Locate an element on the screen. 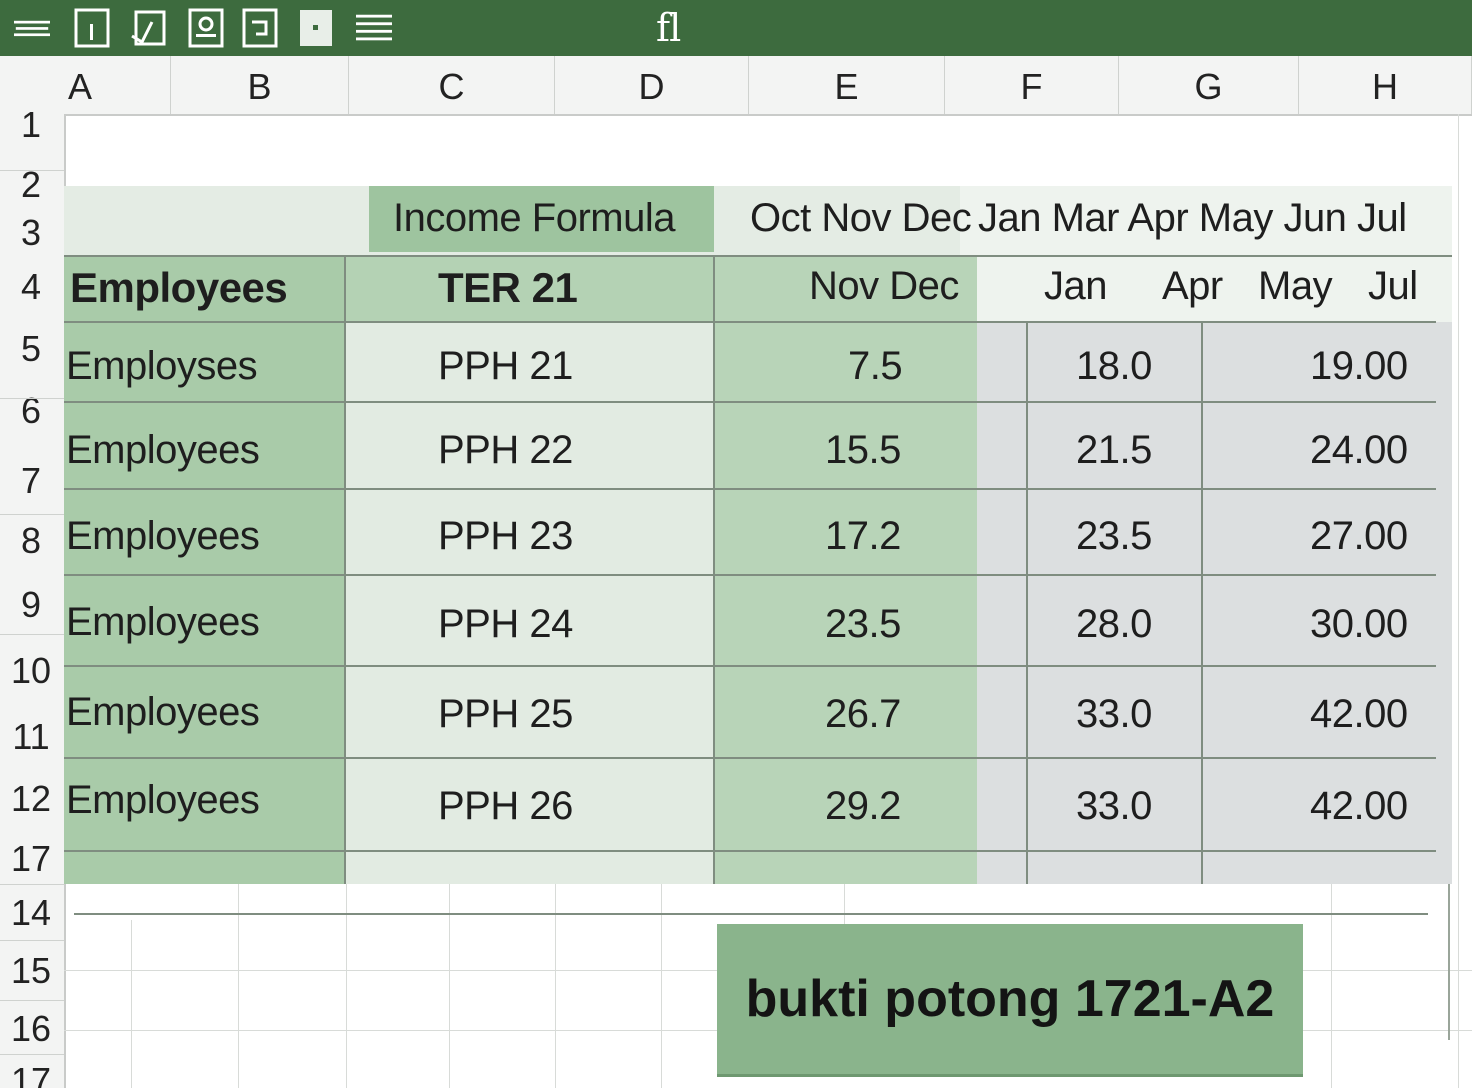 This screenshot has width=1472, height=1088. apr-header: Apr is located at coordinates (1192, 286).